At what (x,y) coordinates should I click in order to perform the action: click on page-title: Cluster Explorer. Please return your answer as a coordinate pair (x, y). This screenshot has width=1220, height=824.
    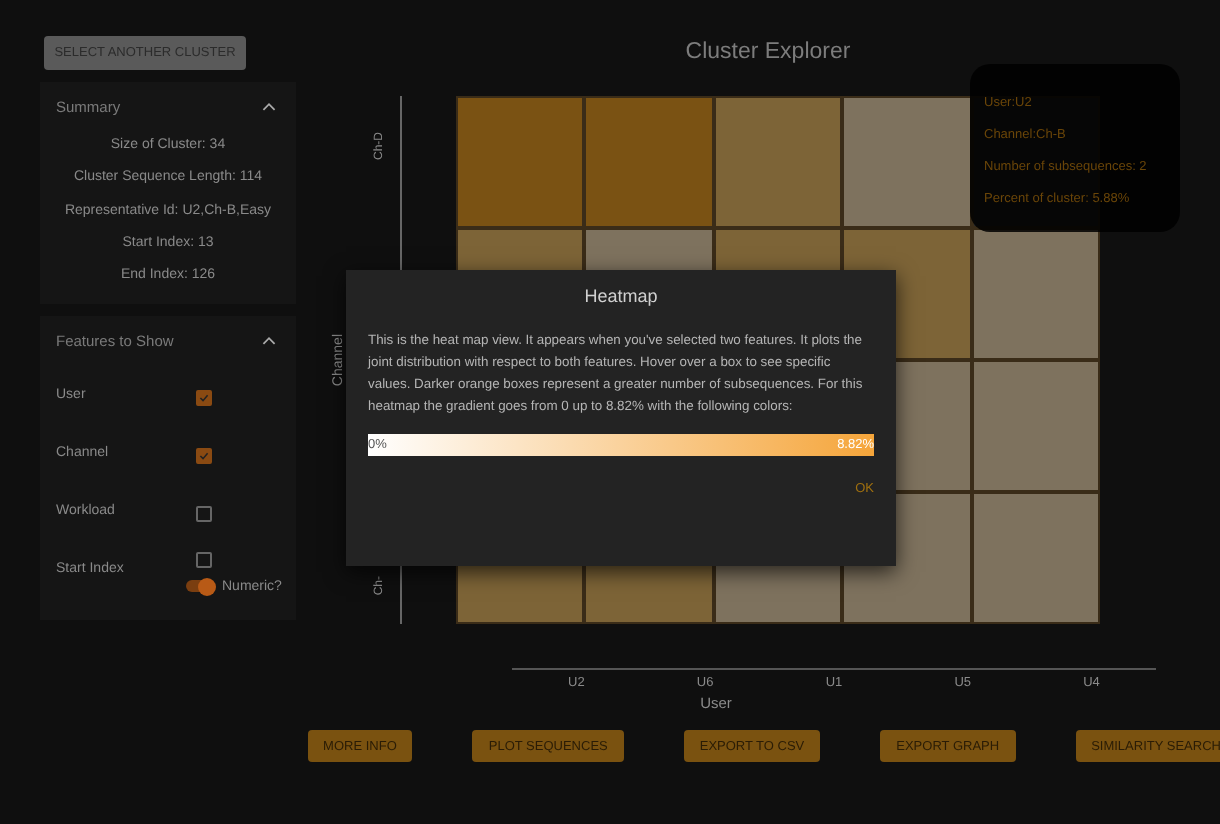
    Looking at the image, I should click on (768, 54).